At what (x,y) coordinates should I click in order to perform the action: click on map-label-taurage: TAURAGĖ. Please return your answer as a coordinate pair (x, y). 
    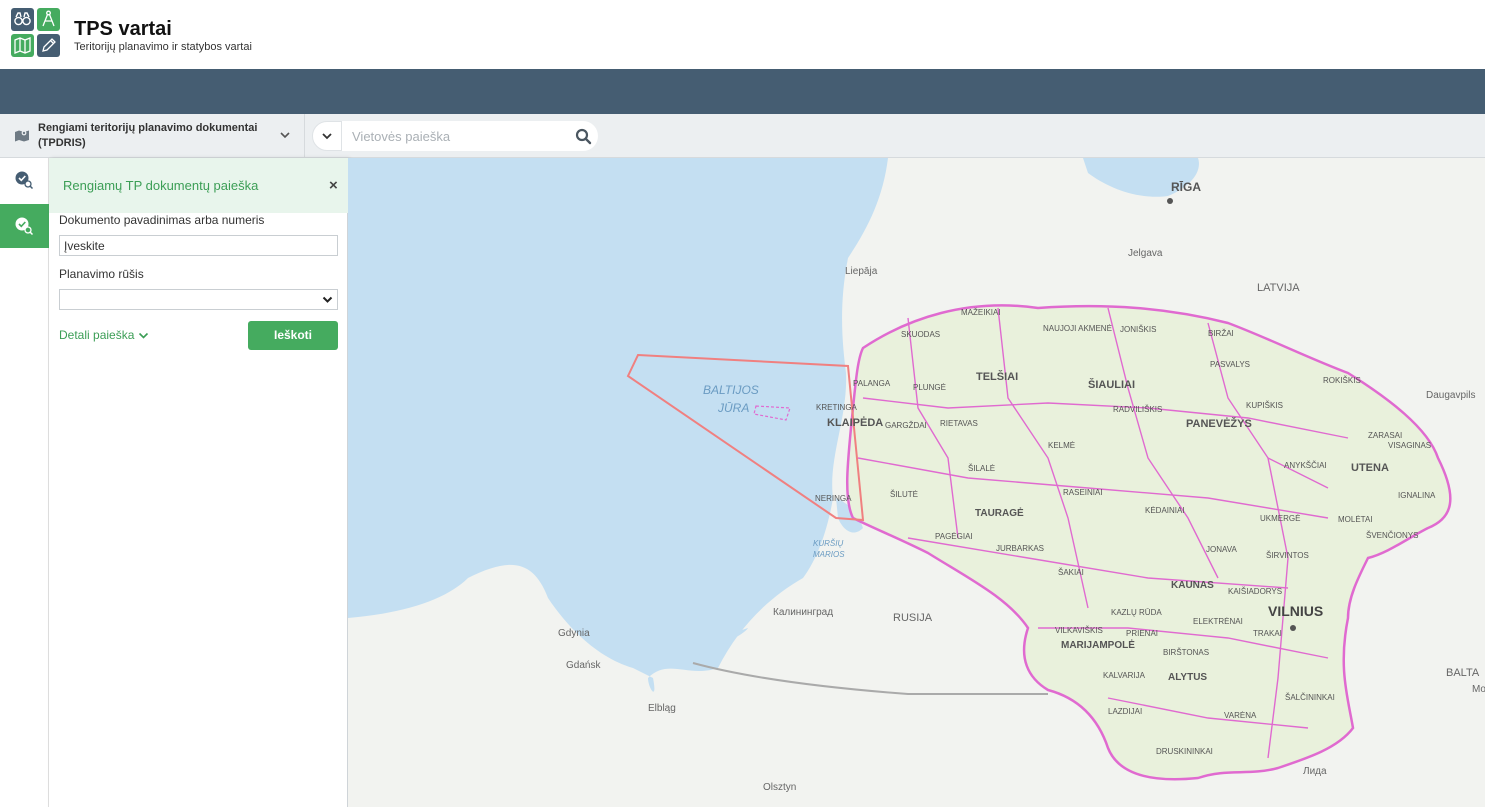
    Looking at the image, I should click on (999, 512).